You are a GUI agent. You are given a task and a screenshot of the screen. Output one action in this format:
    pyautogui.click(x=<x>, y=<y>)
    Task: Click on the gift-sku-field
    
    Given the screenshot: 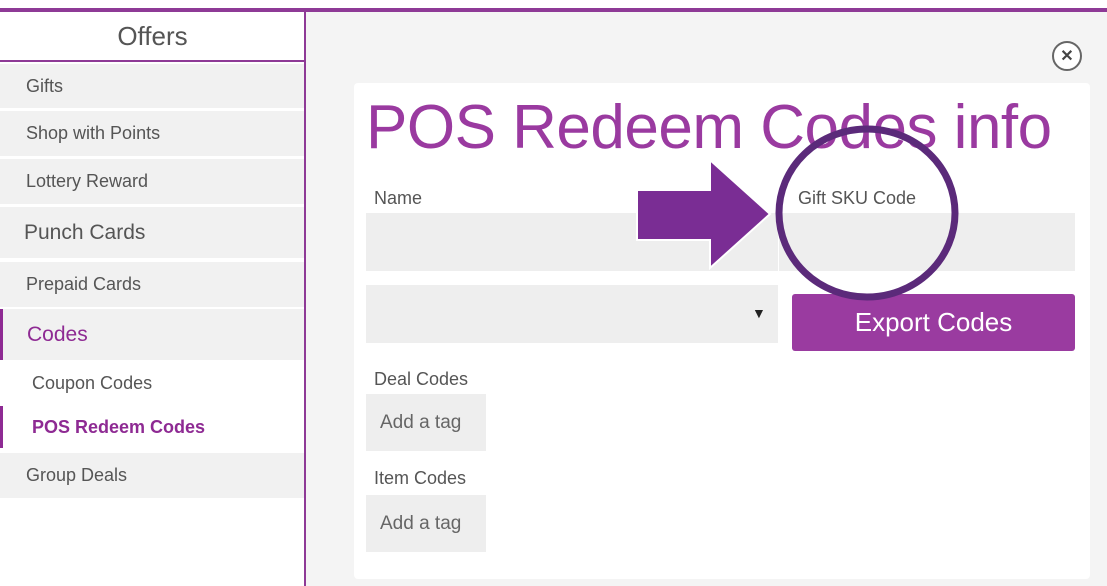 What is the action you would take?
    pyautogui.click(x=927, y=242)
    